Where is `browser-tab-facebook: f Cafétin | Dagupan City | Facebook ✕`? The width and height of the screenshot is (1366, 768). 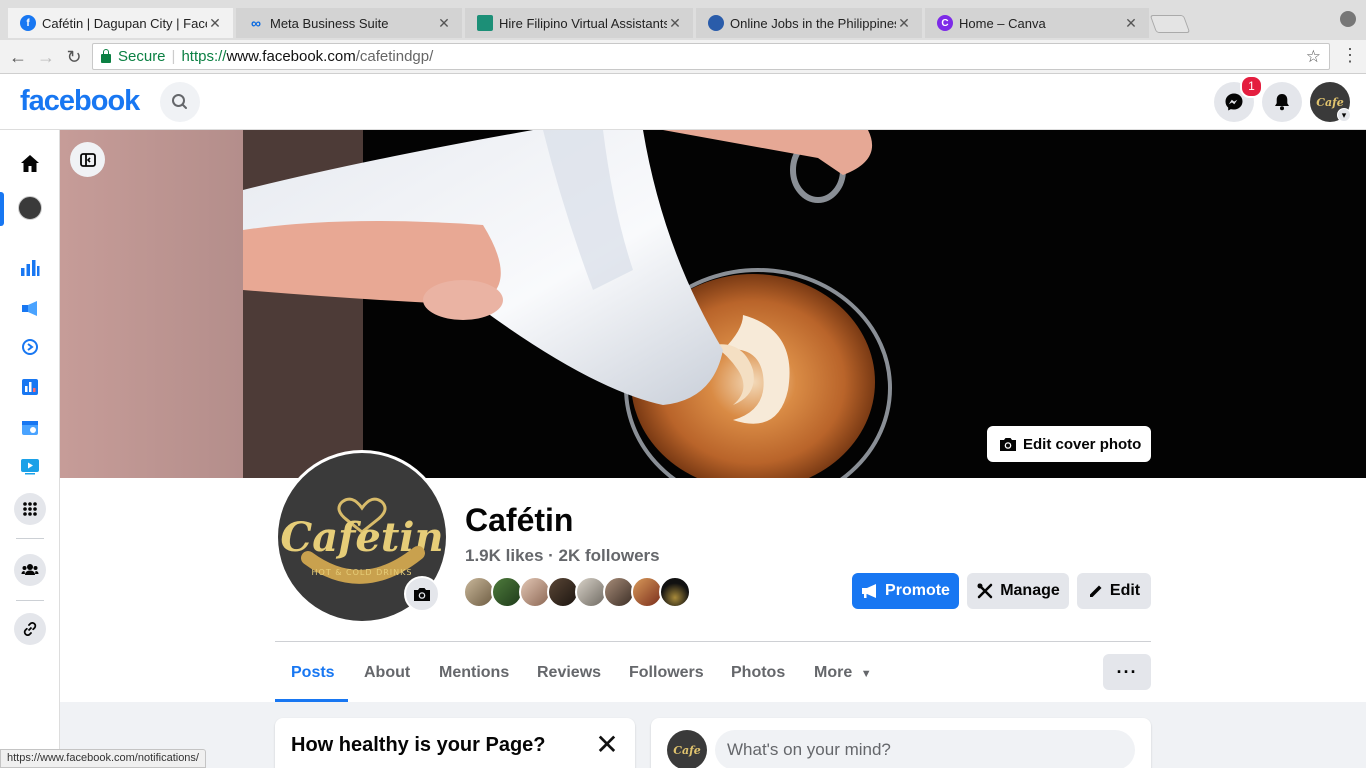
browser-tab-facebook: f Cafétin | Dagupan City | Facebook ✕ is located at coordinates (120, 23).